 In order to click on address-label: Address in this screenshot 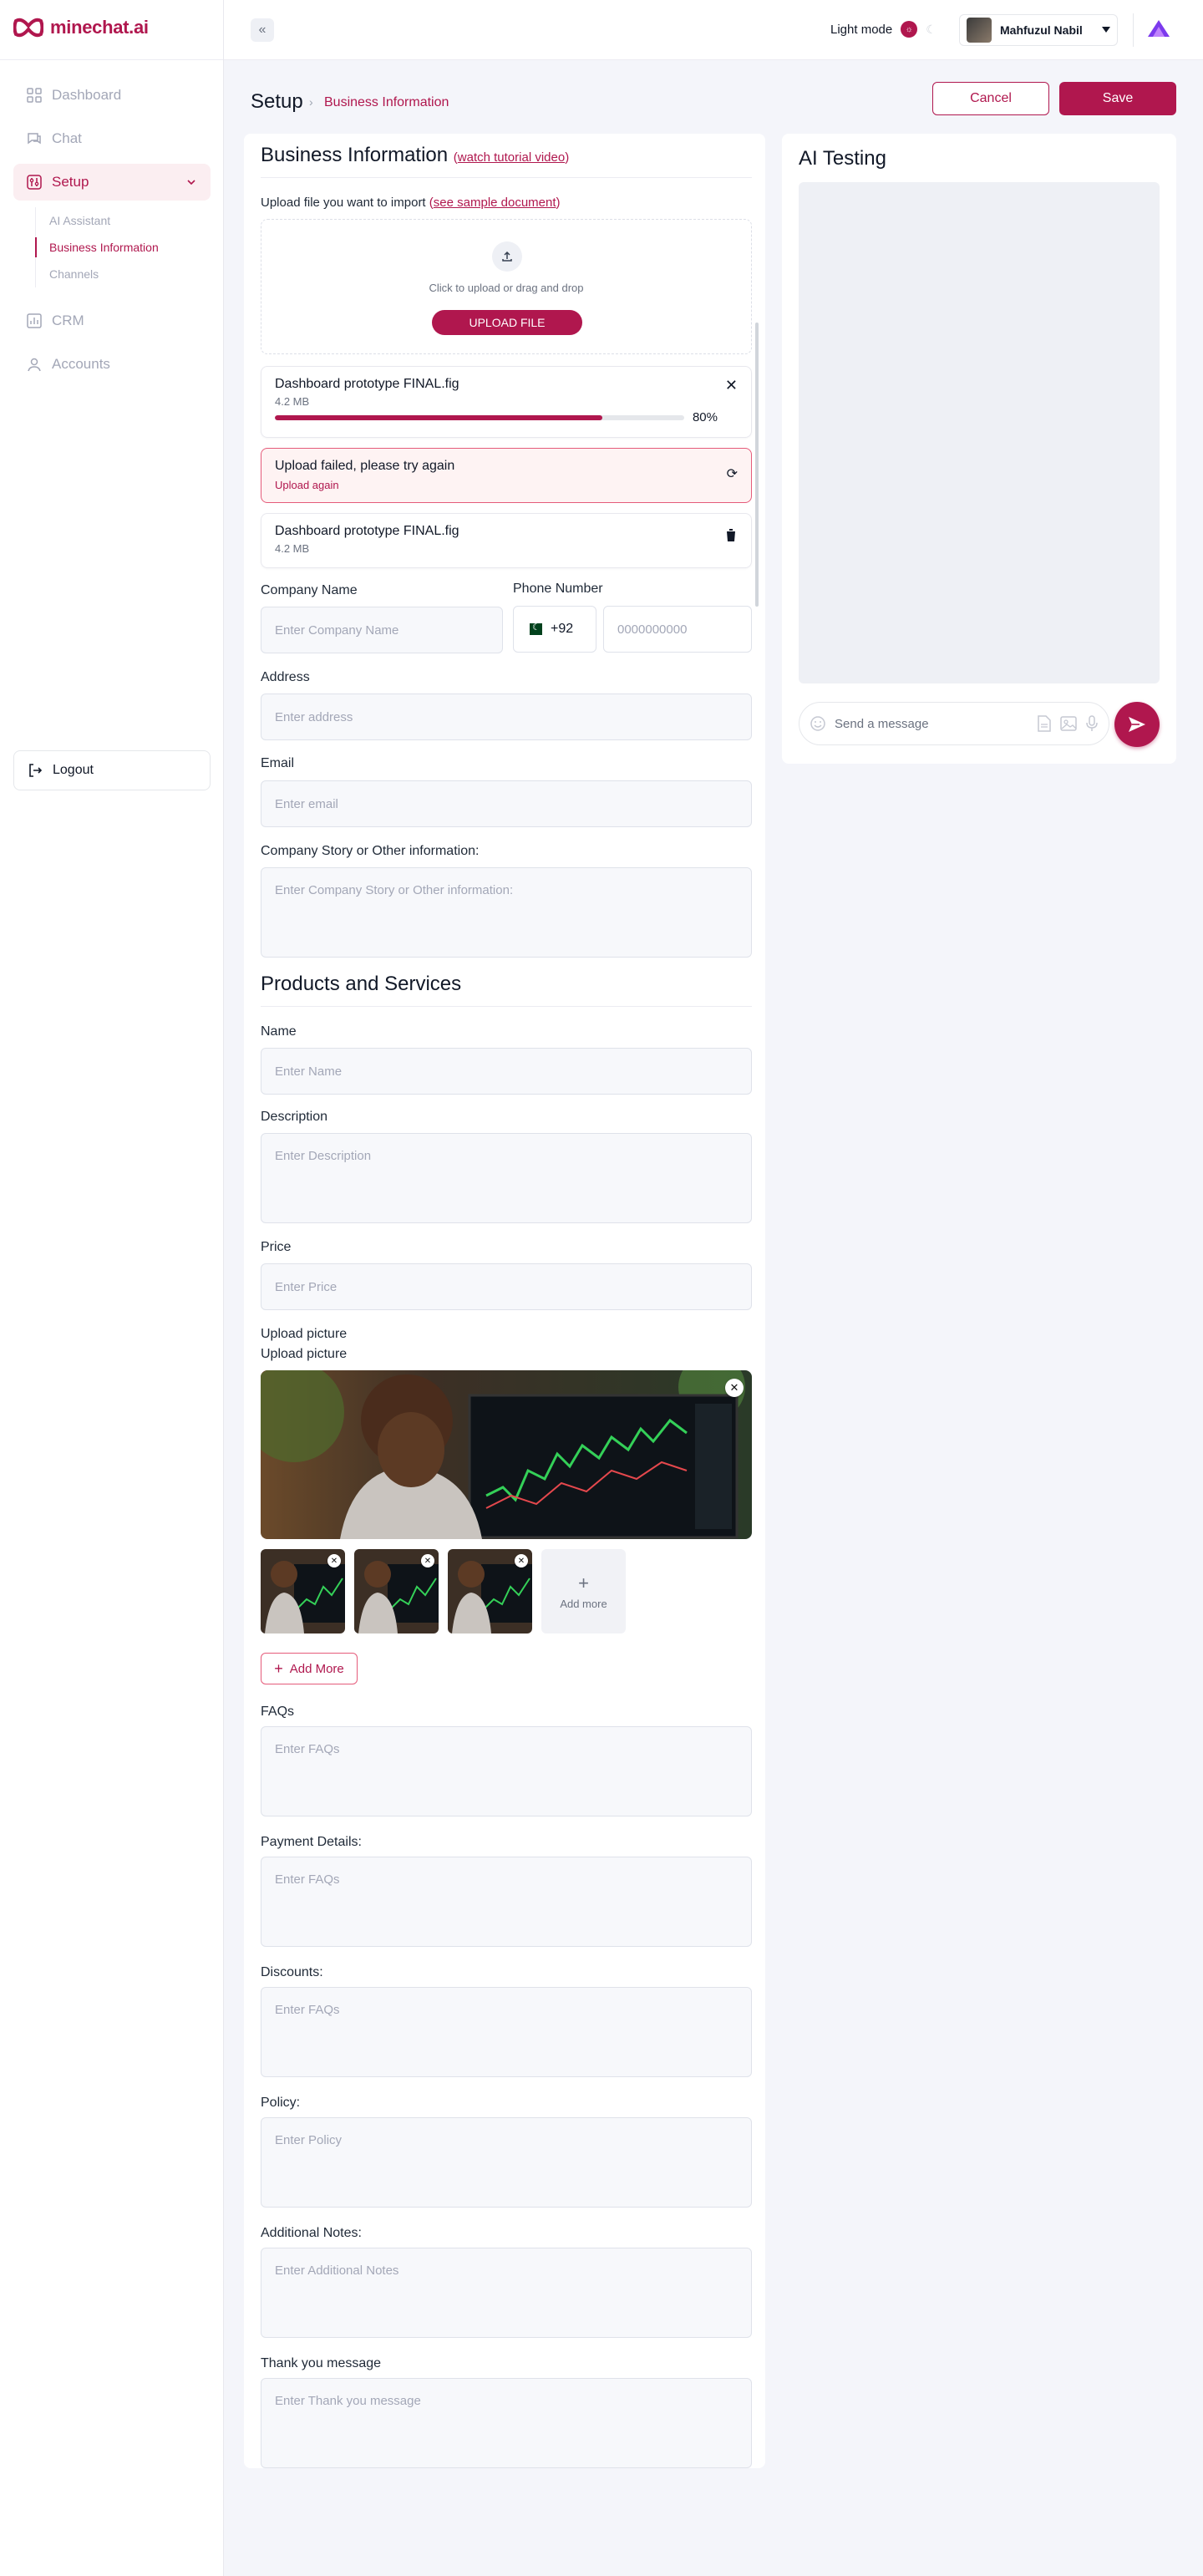, I will do `click(285, 677)`.